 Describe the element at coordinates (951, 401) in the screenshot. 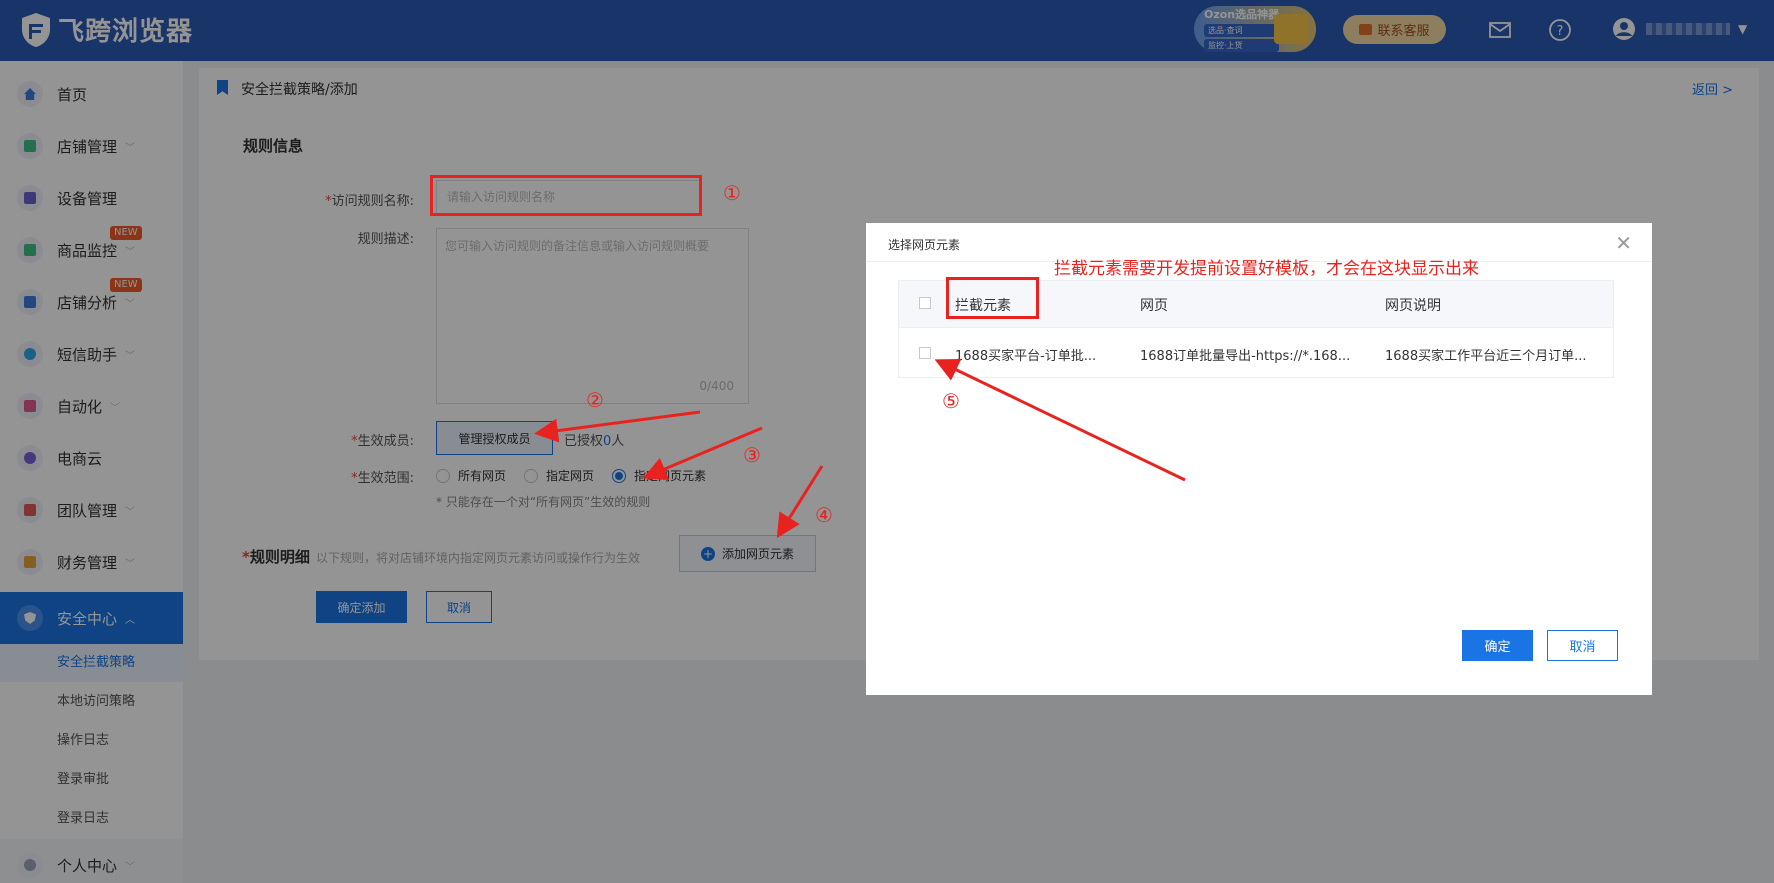

I see `annotation-number-5: ⑤` at that location.